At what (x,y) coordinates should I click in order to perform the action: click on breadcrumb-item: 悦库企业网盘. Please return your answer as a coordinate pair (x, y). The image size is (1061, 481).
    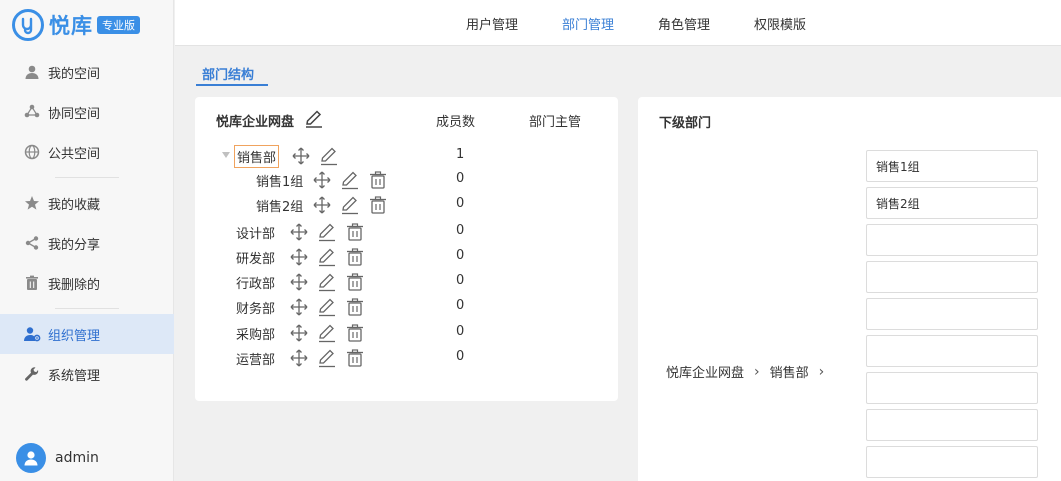
    Looking at the image, I should click on (705, 371).